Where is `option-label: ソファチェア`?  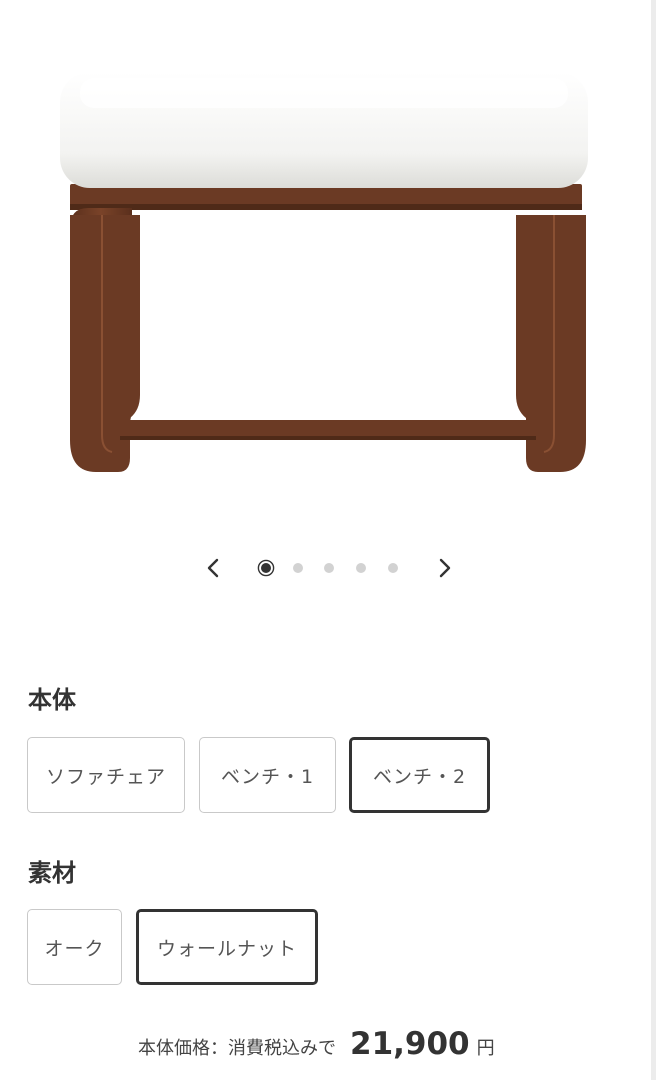
option-label: ソファチェア is located at coordinates (105, 776).